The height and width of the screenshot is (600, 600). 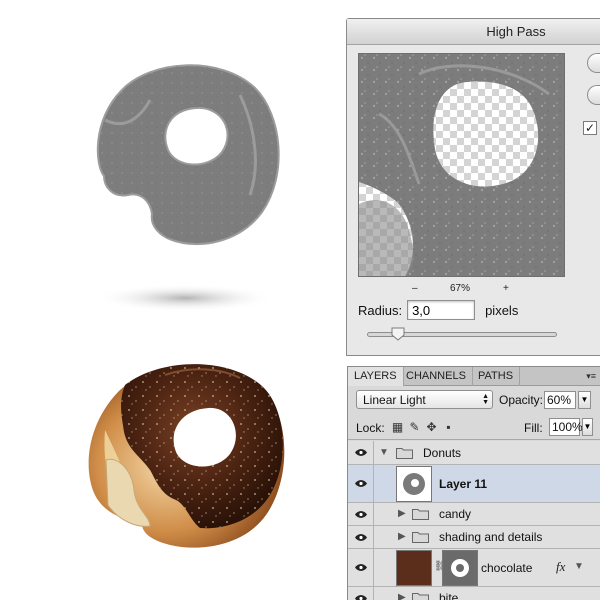 What do you see at coordinates (185, 298) in the screenshot?
I see `top-donut-shadow` at bounding box center [185, 298].